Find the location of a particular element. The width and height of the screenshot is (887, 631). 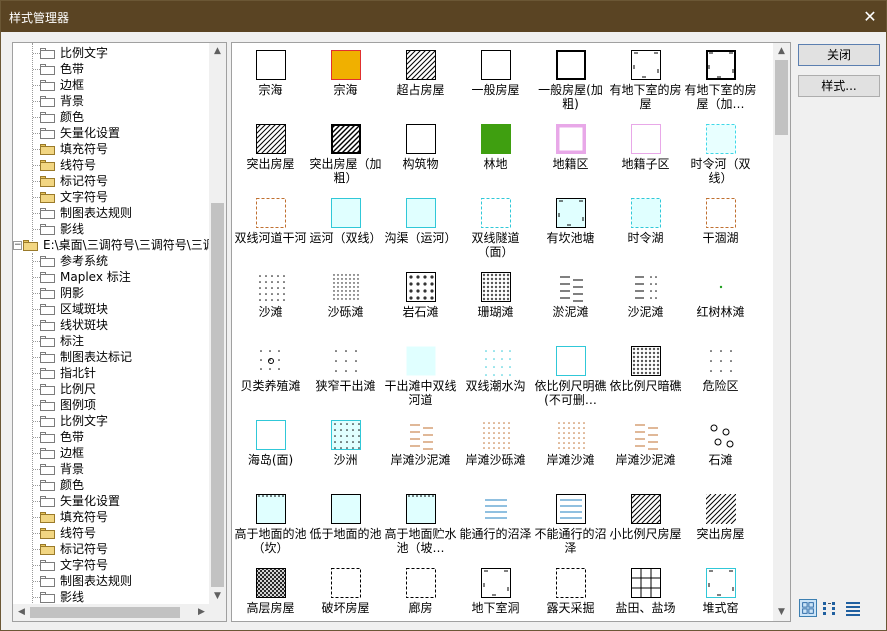

collapse-toggle-icon: − is located at coordinates (17, 245).